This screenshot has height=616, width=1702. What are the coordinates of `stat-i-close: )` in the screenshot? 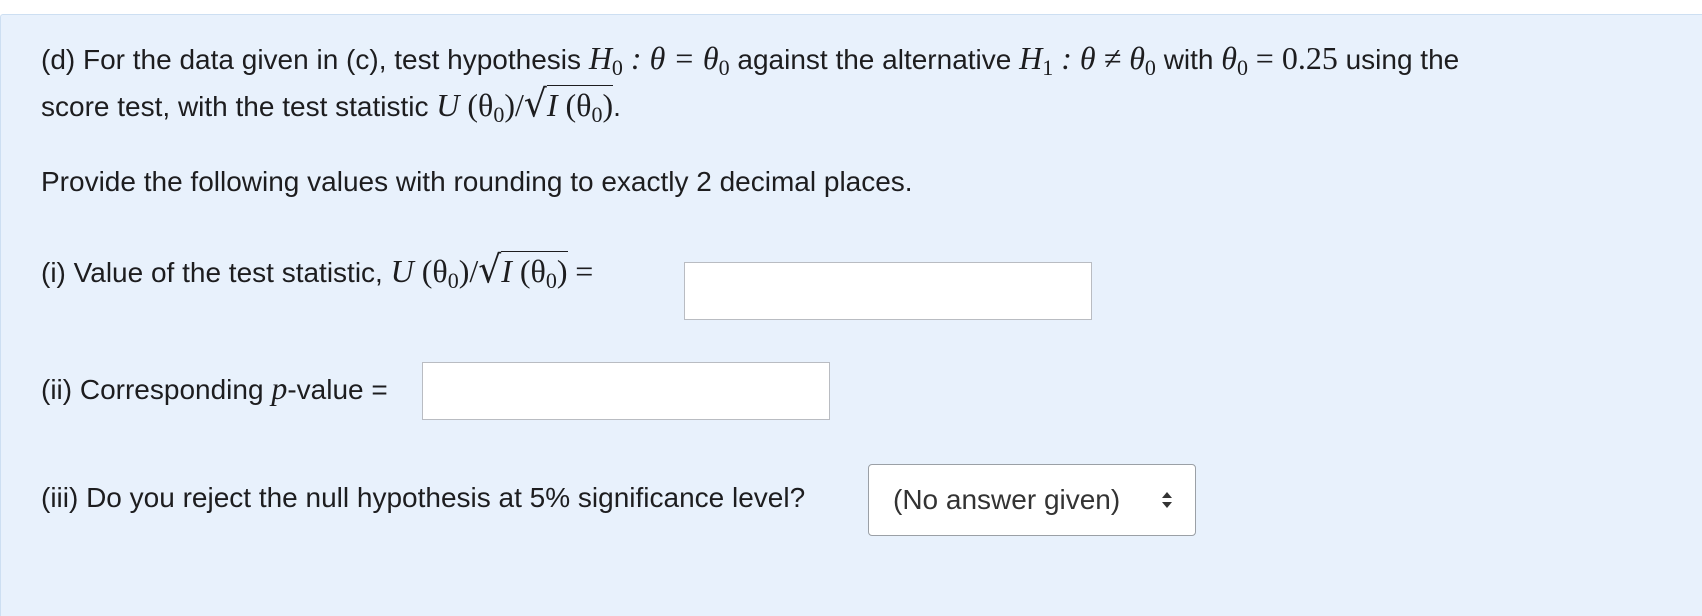 It's located at (608, 105).